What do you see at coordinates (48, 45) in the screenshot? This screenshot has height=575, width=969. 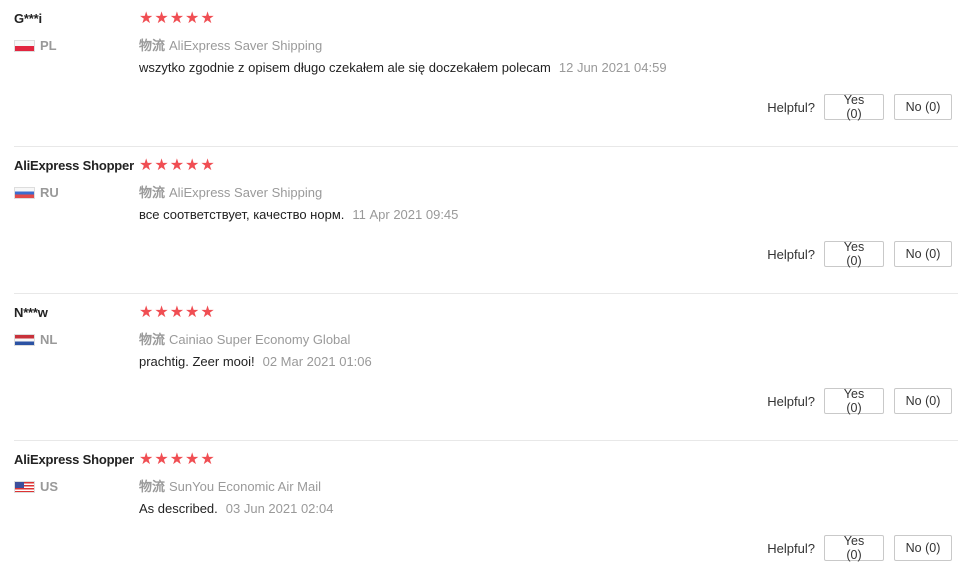 I see `country-code: PL` at bounding box center [48, 45].